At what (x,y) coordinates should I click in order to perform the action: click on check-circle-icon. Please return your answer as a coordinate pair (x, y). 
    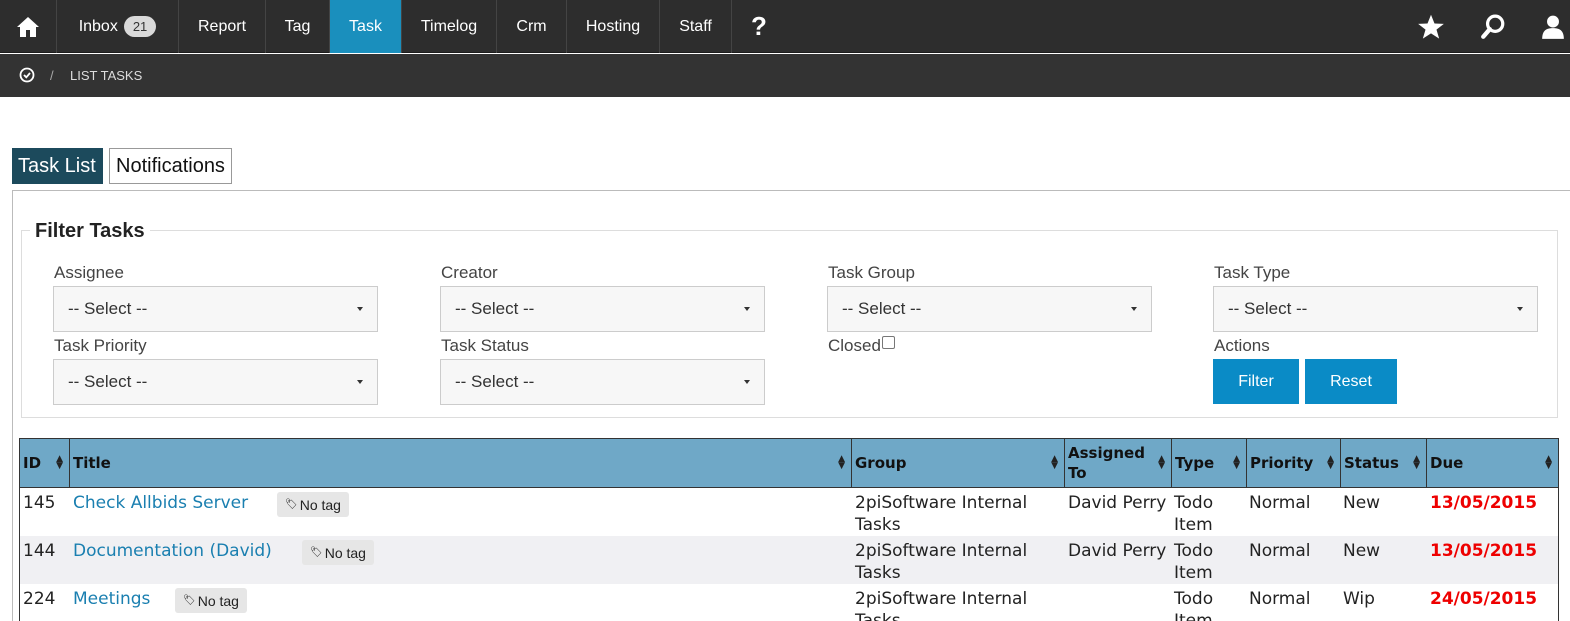
    Looking at the image, I should click on (27, 77).